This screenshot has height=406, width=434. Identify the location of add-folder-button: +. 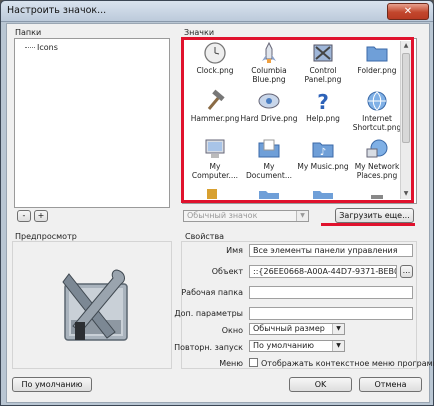
(41, 216).